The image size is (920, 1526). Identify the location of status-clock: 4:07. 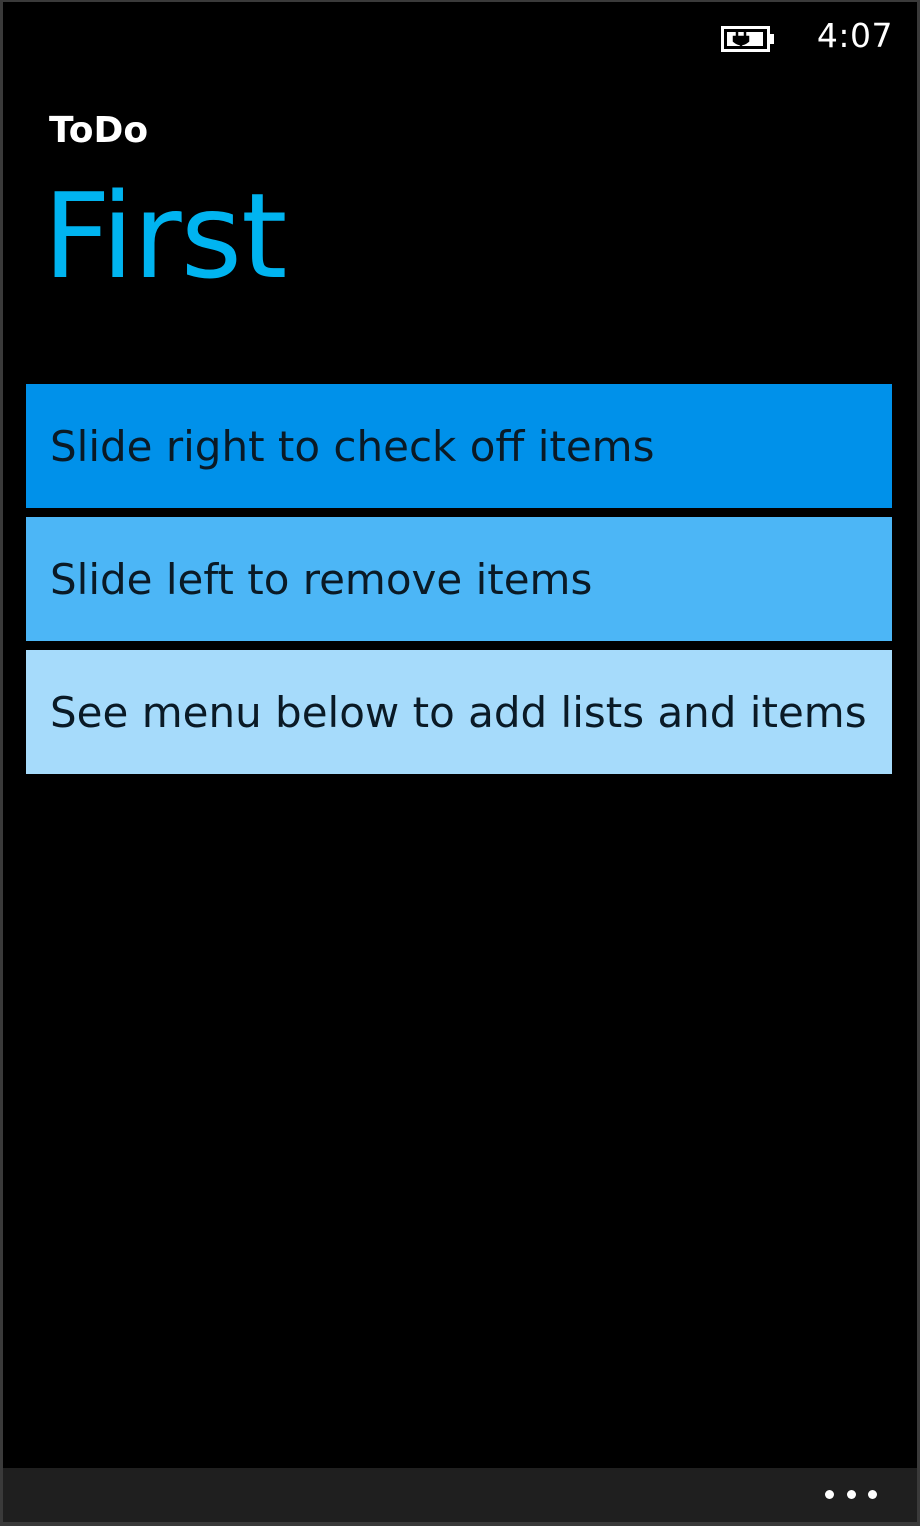
(854, 35).